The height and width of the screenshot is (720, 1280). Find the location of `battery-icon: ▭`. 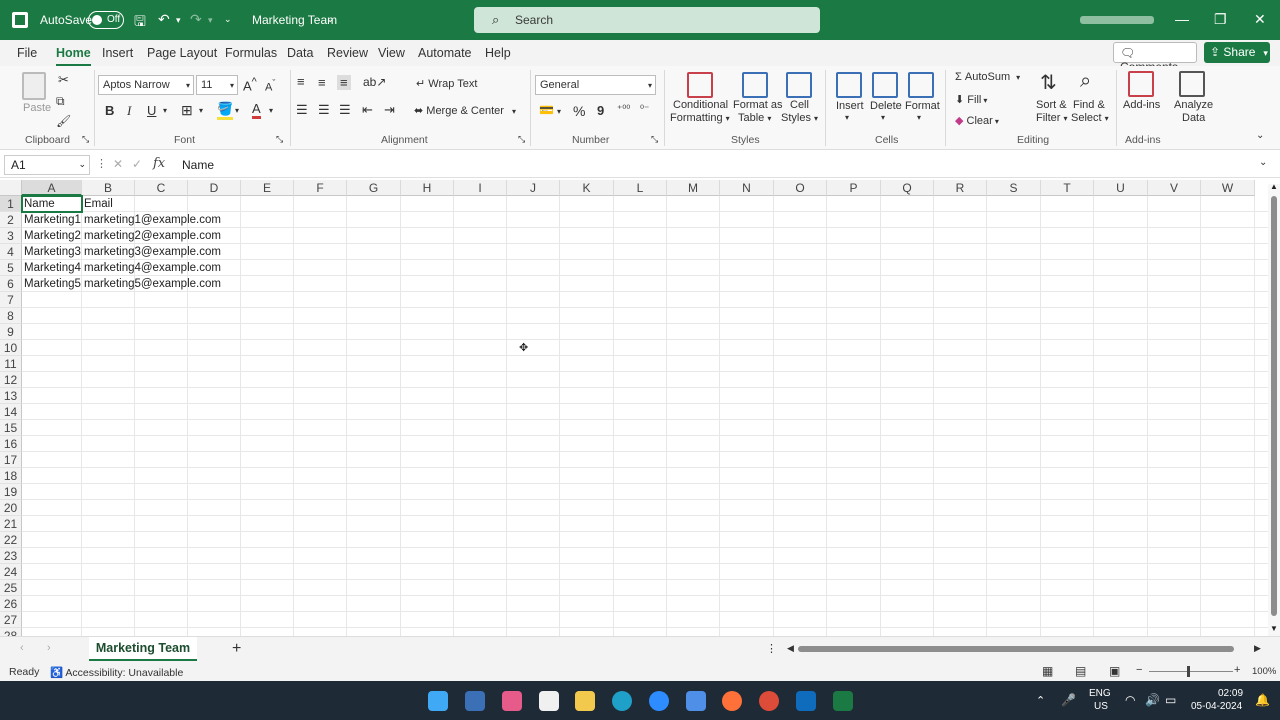

battery-icon: ▭ is located at coordinates (1170, 700).